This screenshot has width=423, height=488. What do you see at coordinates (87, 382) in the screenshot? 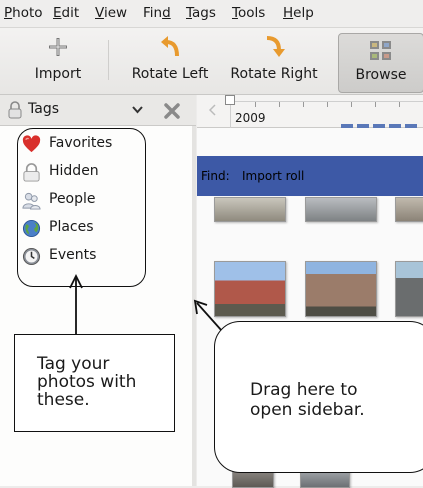
I see `callout-line: photos with` at bounding box center [87, 382].